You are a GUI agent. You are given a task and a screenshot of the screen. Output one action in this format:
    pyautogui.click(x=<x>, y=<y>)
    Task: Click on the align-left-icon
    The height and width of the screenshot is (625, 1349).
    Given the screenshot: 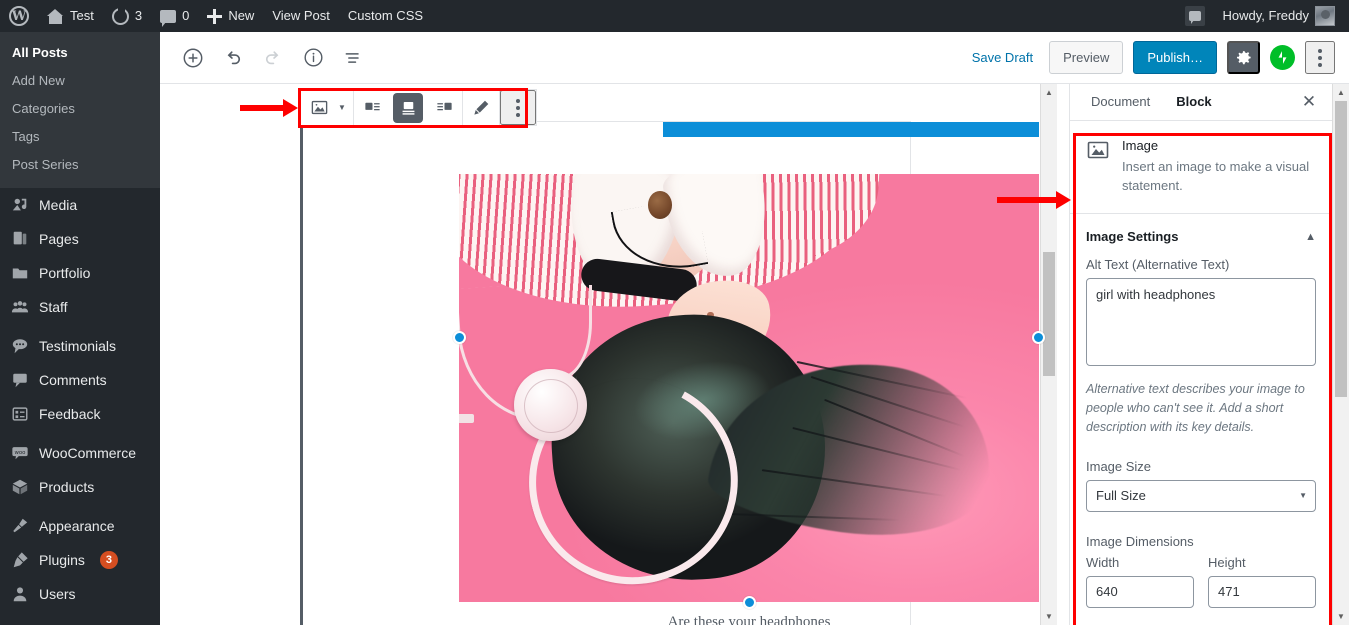 What is the action you would take?
    pyautogui.click(x=372, y=107)
    